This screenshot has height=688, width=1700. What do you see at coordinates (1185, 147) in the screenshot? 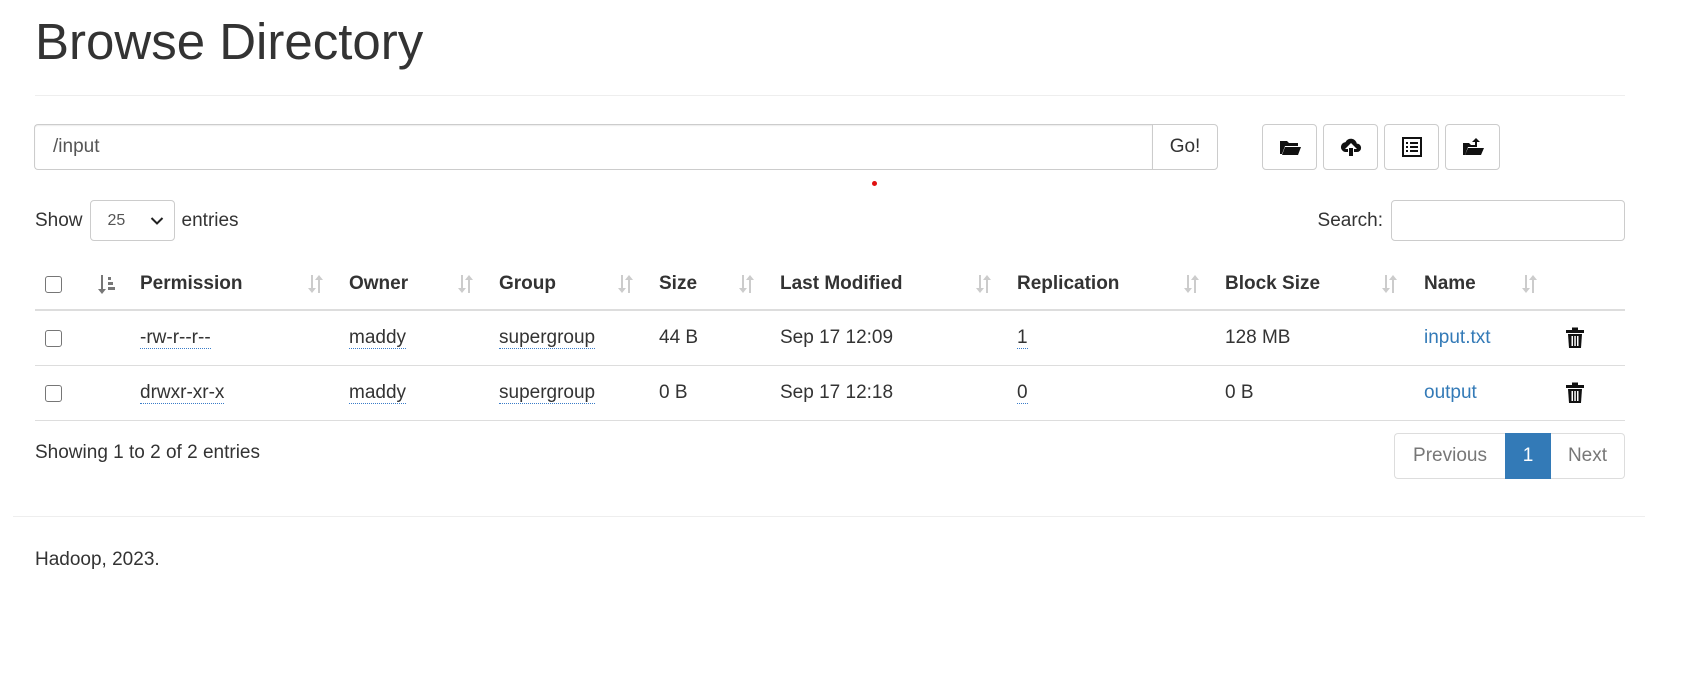
I see `go-button: Go!` at bounding box center [1185, 147].